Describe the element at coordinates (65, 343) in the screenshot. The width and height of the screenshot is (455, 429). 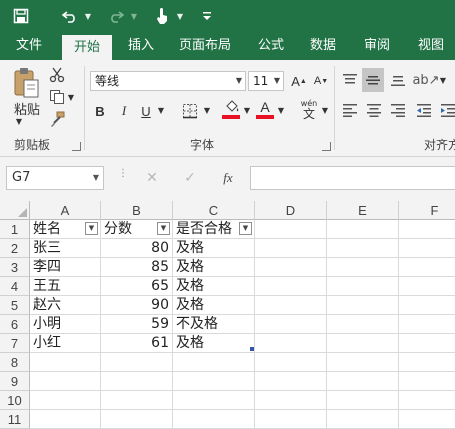
I see `table-cell: 小红` at that location.